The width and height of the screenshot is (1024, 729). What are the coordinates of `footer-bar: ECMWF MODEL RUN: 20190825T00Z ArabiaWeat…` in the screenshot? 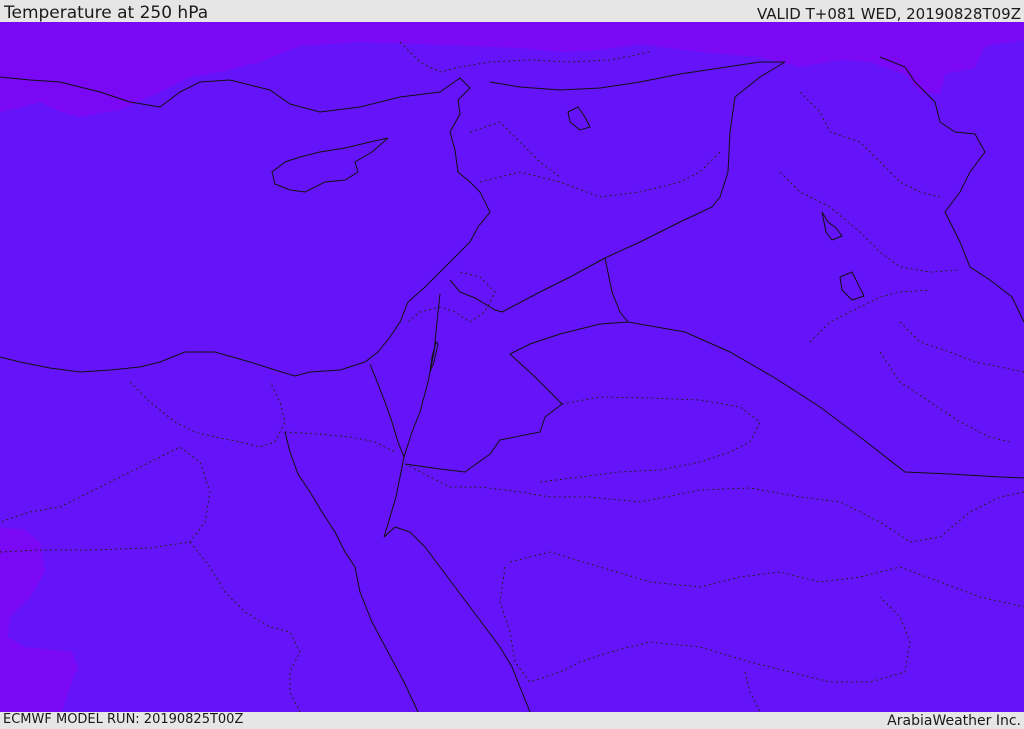 It's located at (512, 720).